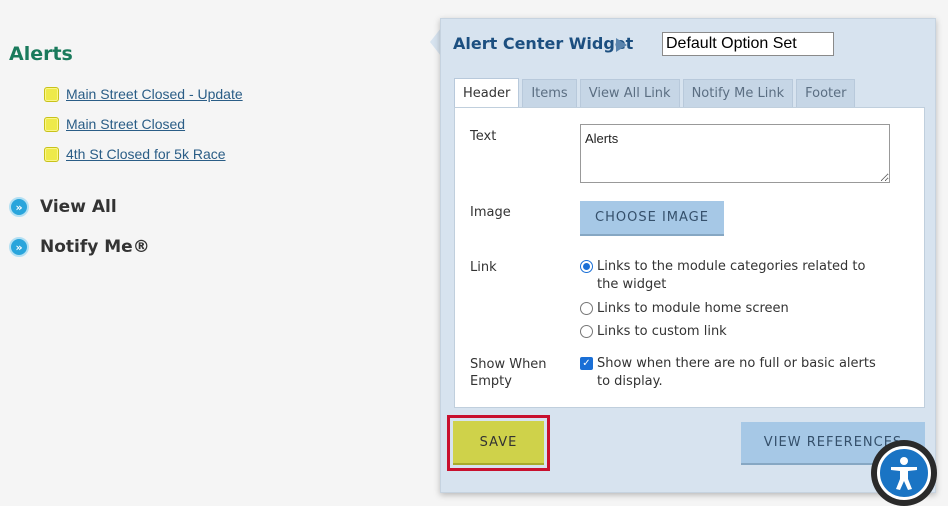  What do you see at coordinates (826, 93) in the screenshot?
I see `tab-footer: Footer` at bounding box center [826, 93].